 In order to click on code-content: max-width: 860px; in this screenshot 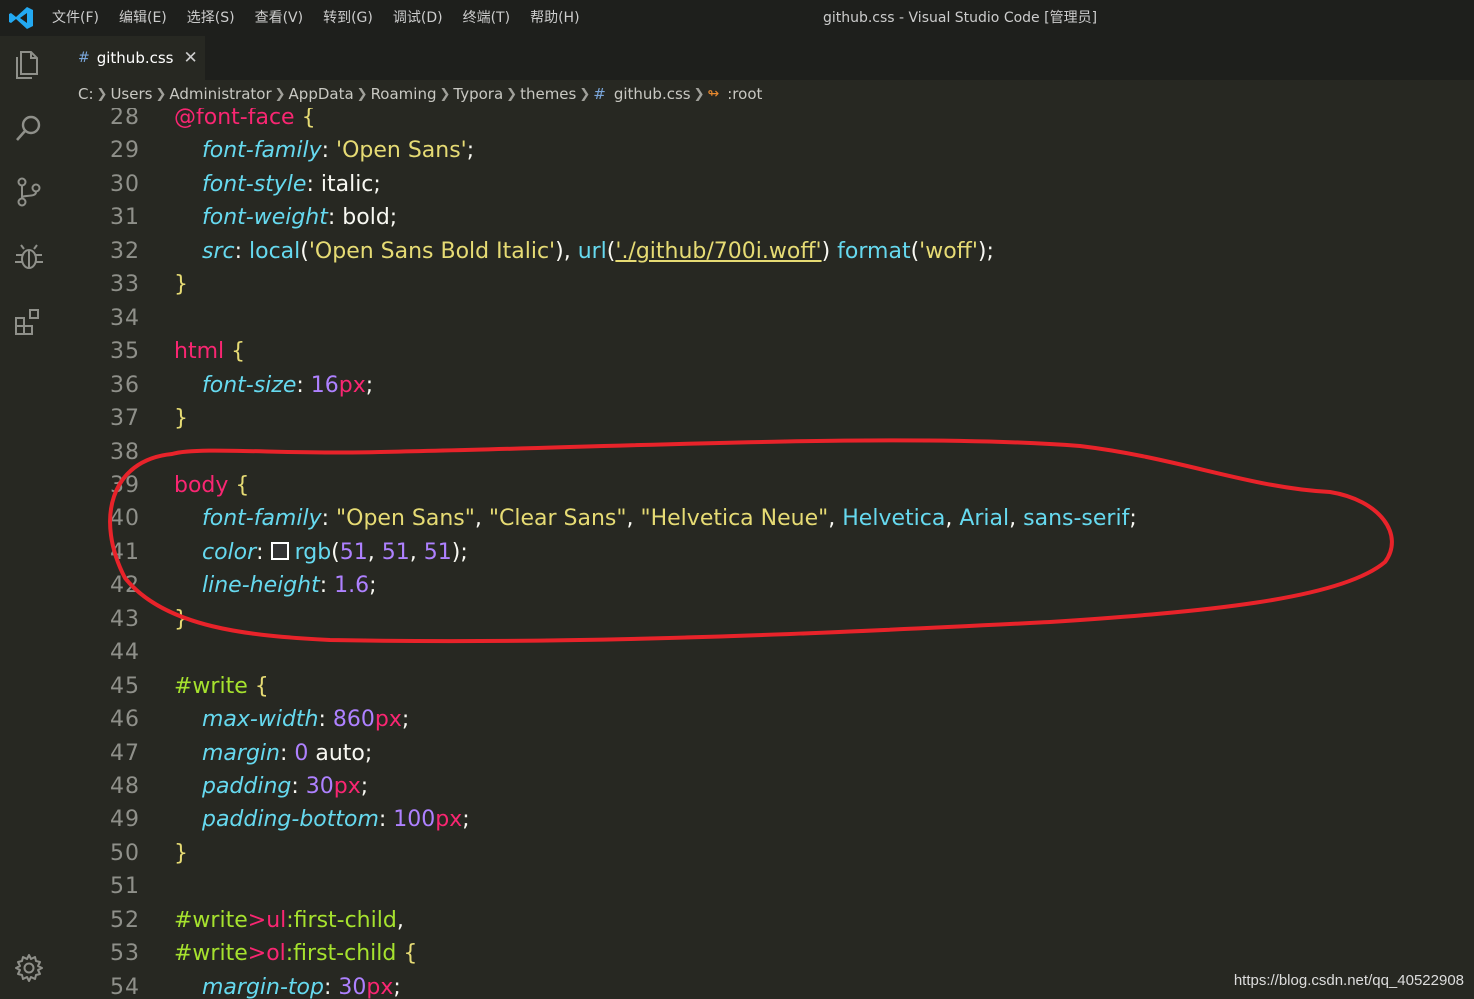, I will do `click(291, 720)`.